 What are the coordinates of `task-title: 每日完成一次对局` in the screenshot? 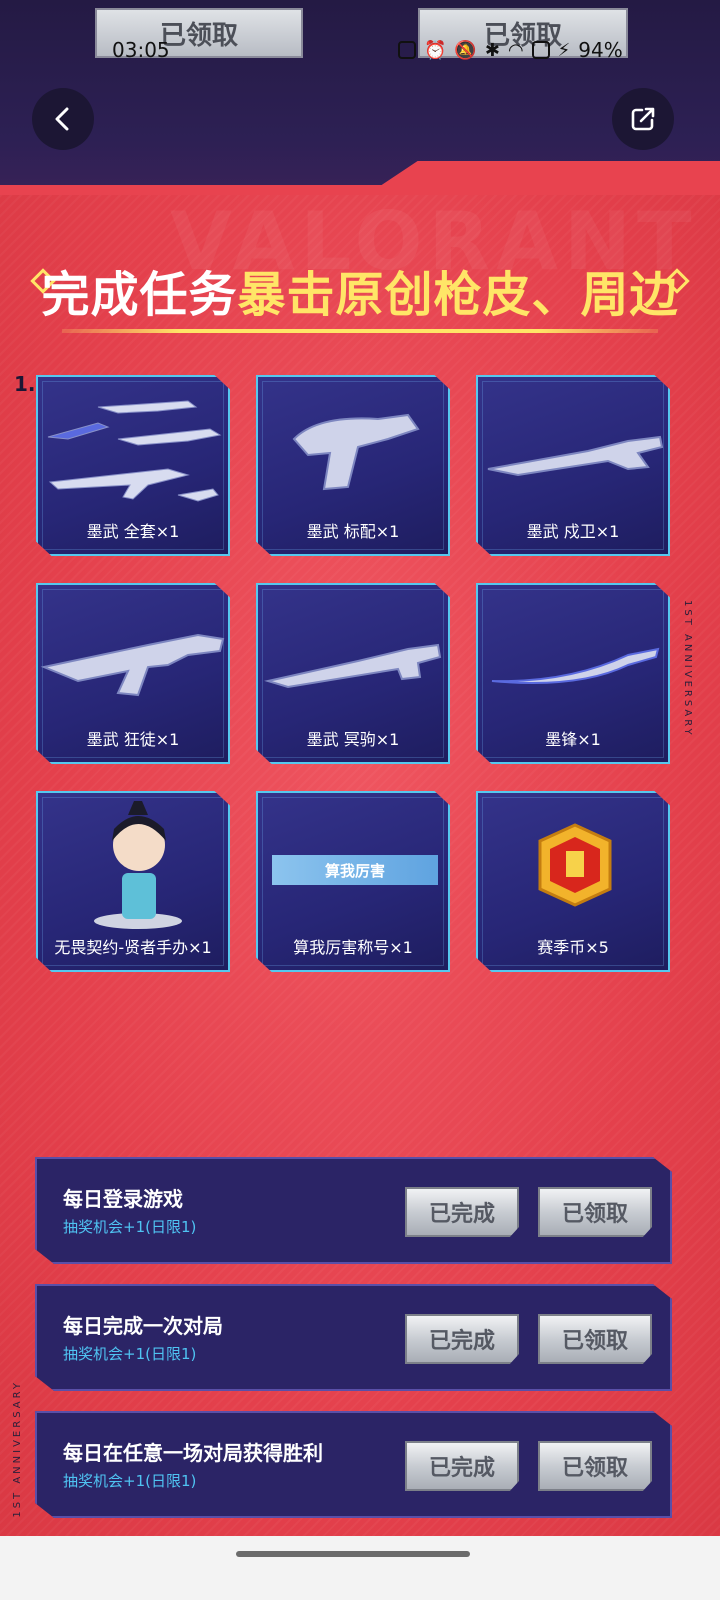 It's located at (143, 1326).